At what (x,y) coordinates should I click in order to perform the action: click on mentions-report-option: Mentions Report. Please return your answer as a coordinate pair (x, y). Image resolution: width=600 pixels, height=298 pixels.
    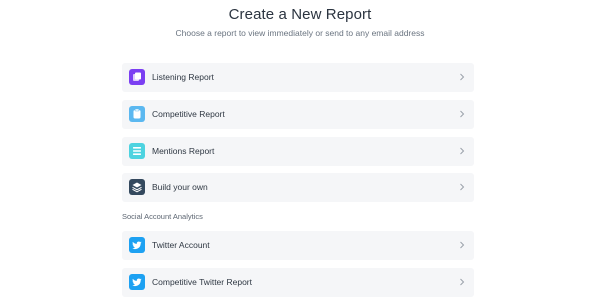
    Looking at the image, I should click on (298, 151).